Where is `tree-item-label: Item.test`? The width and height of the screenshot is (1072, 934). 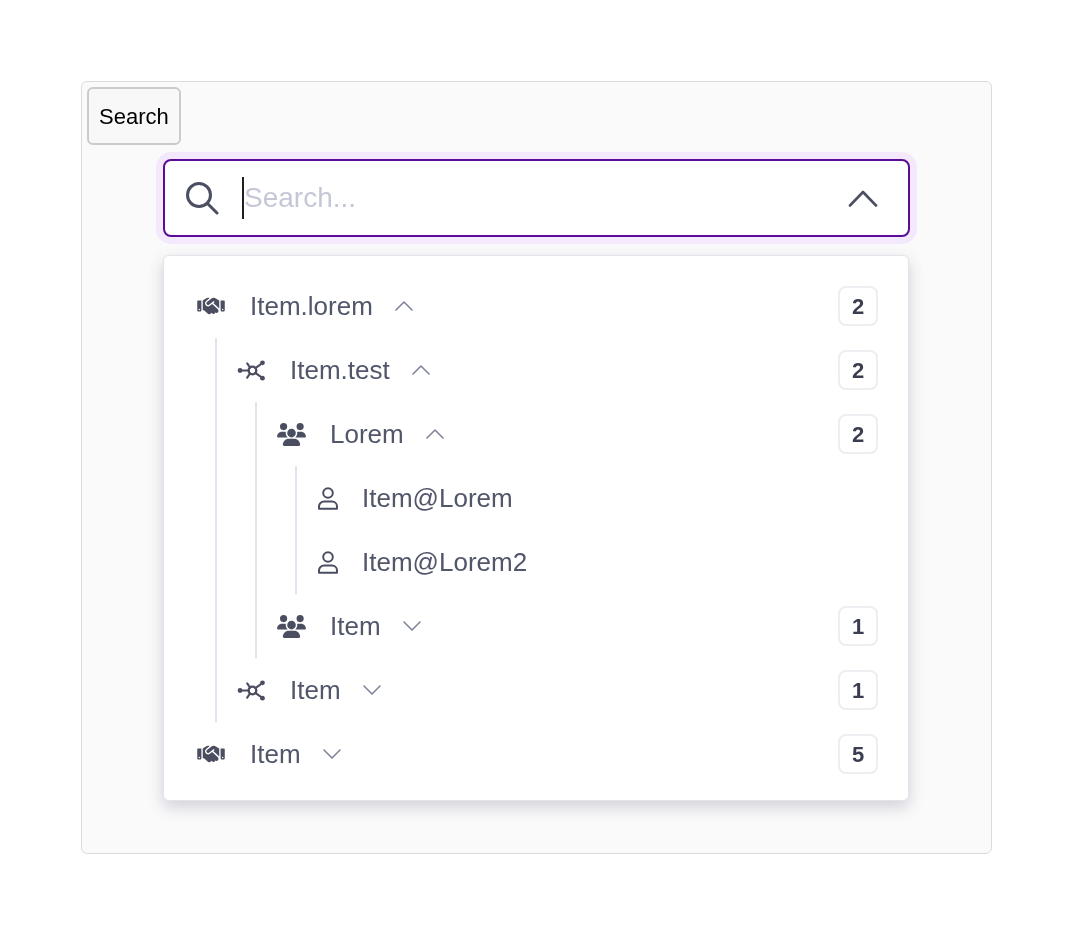 tree-item-label: Item.test is located at coordinates (340, 370).